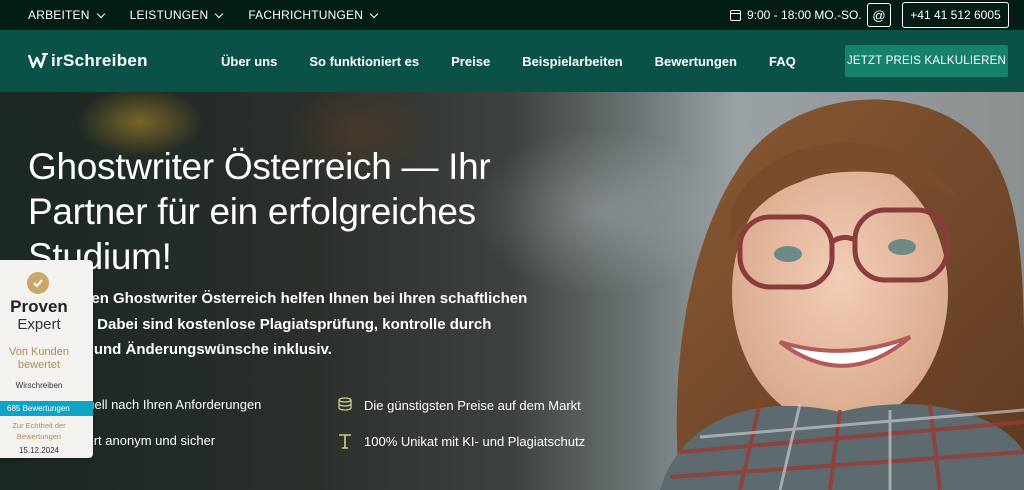  What do you see at coordinates (364, 61) in the screenshot?
I see `nav-link-so-funktioniert-es: So funktioniert es` at bounding box center [364, 61].